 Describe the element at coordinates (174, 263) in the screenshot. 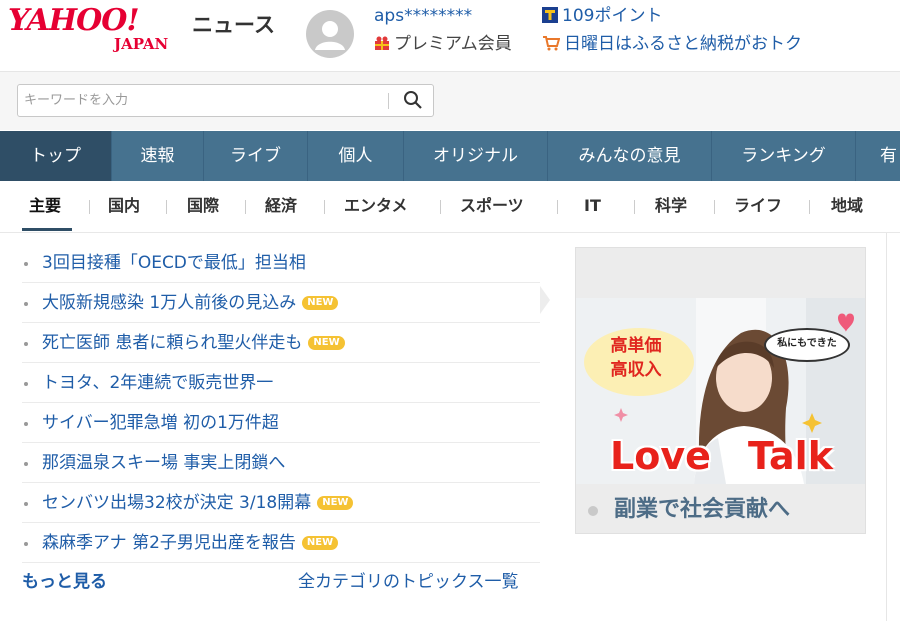

I see `topic-title: 3回目接種「OECDで最低」担当相` at that location.